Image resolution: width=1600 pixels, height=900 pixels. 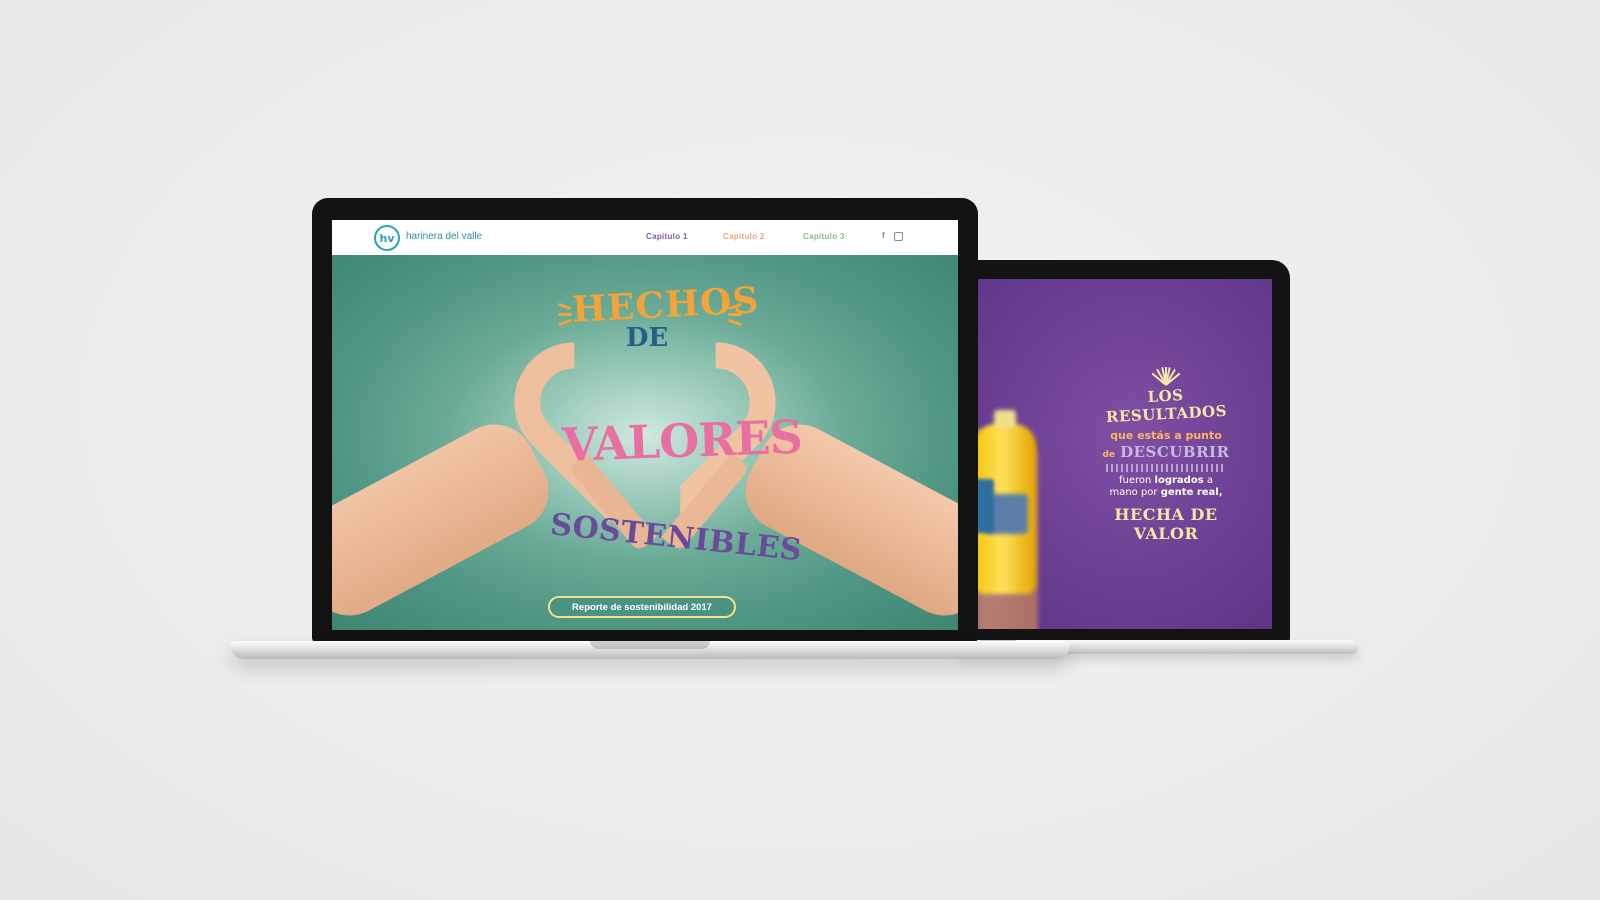 What do you see at coordinates (1133, 492) in the screenshot?
I see `body-word: mano por` at bounding box center [1133, 492].